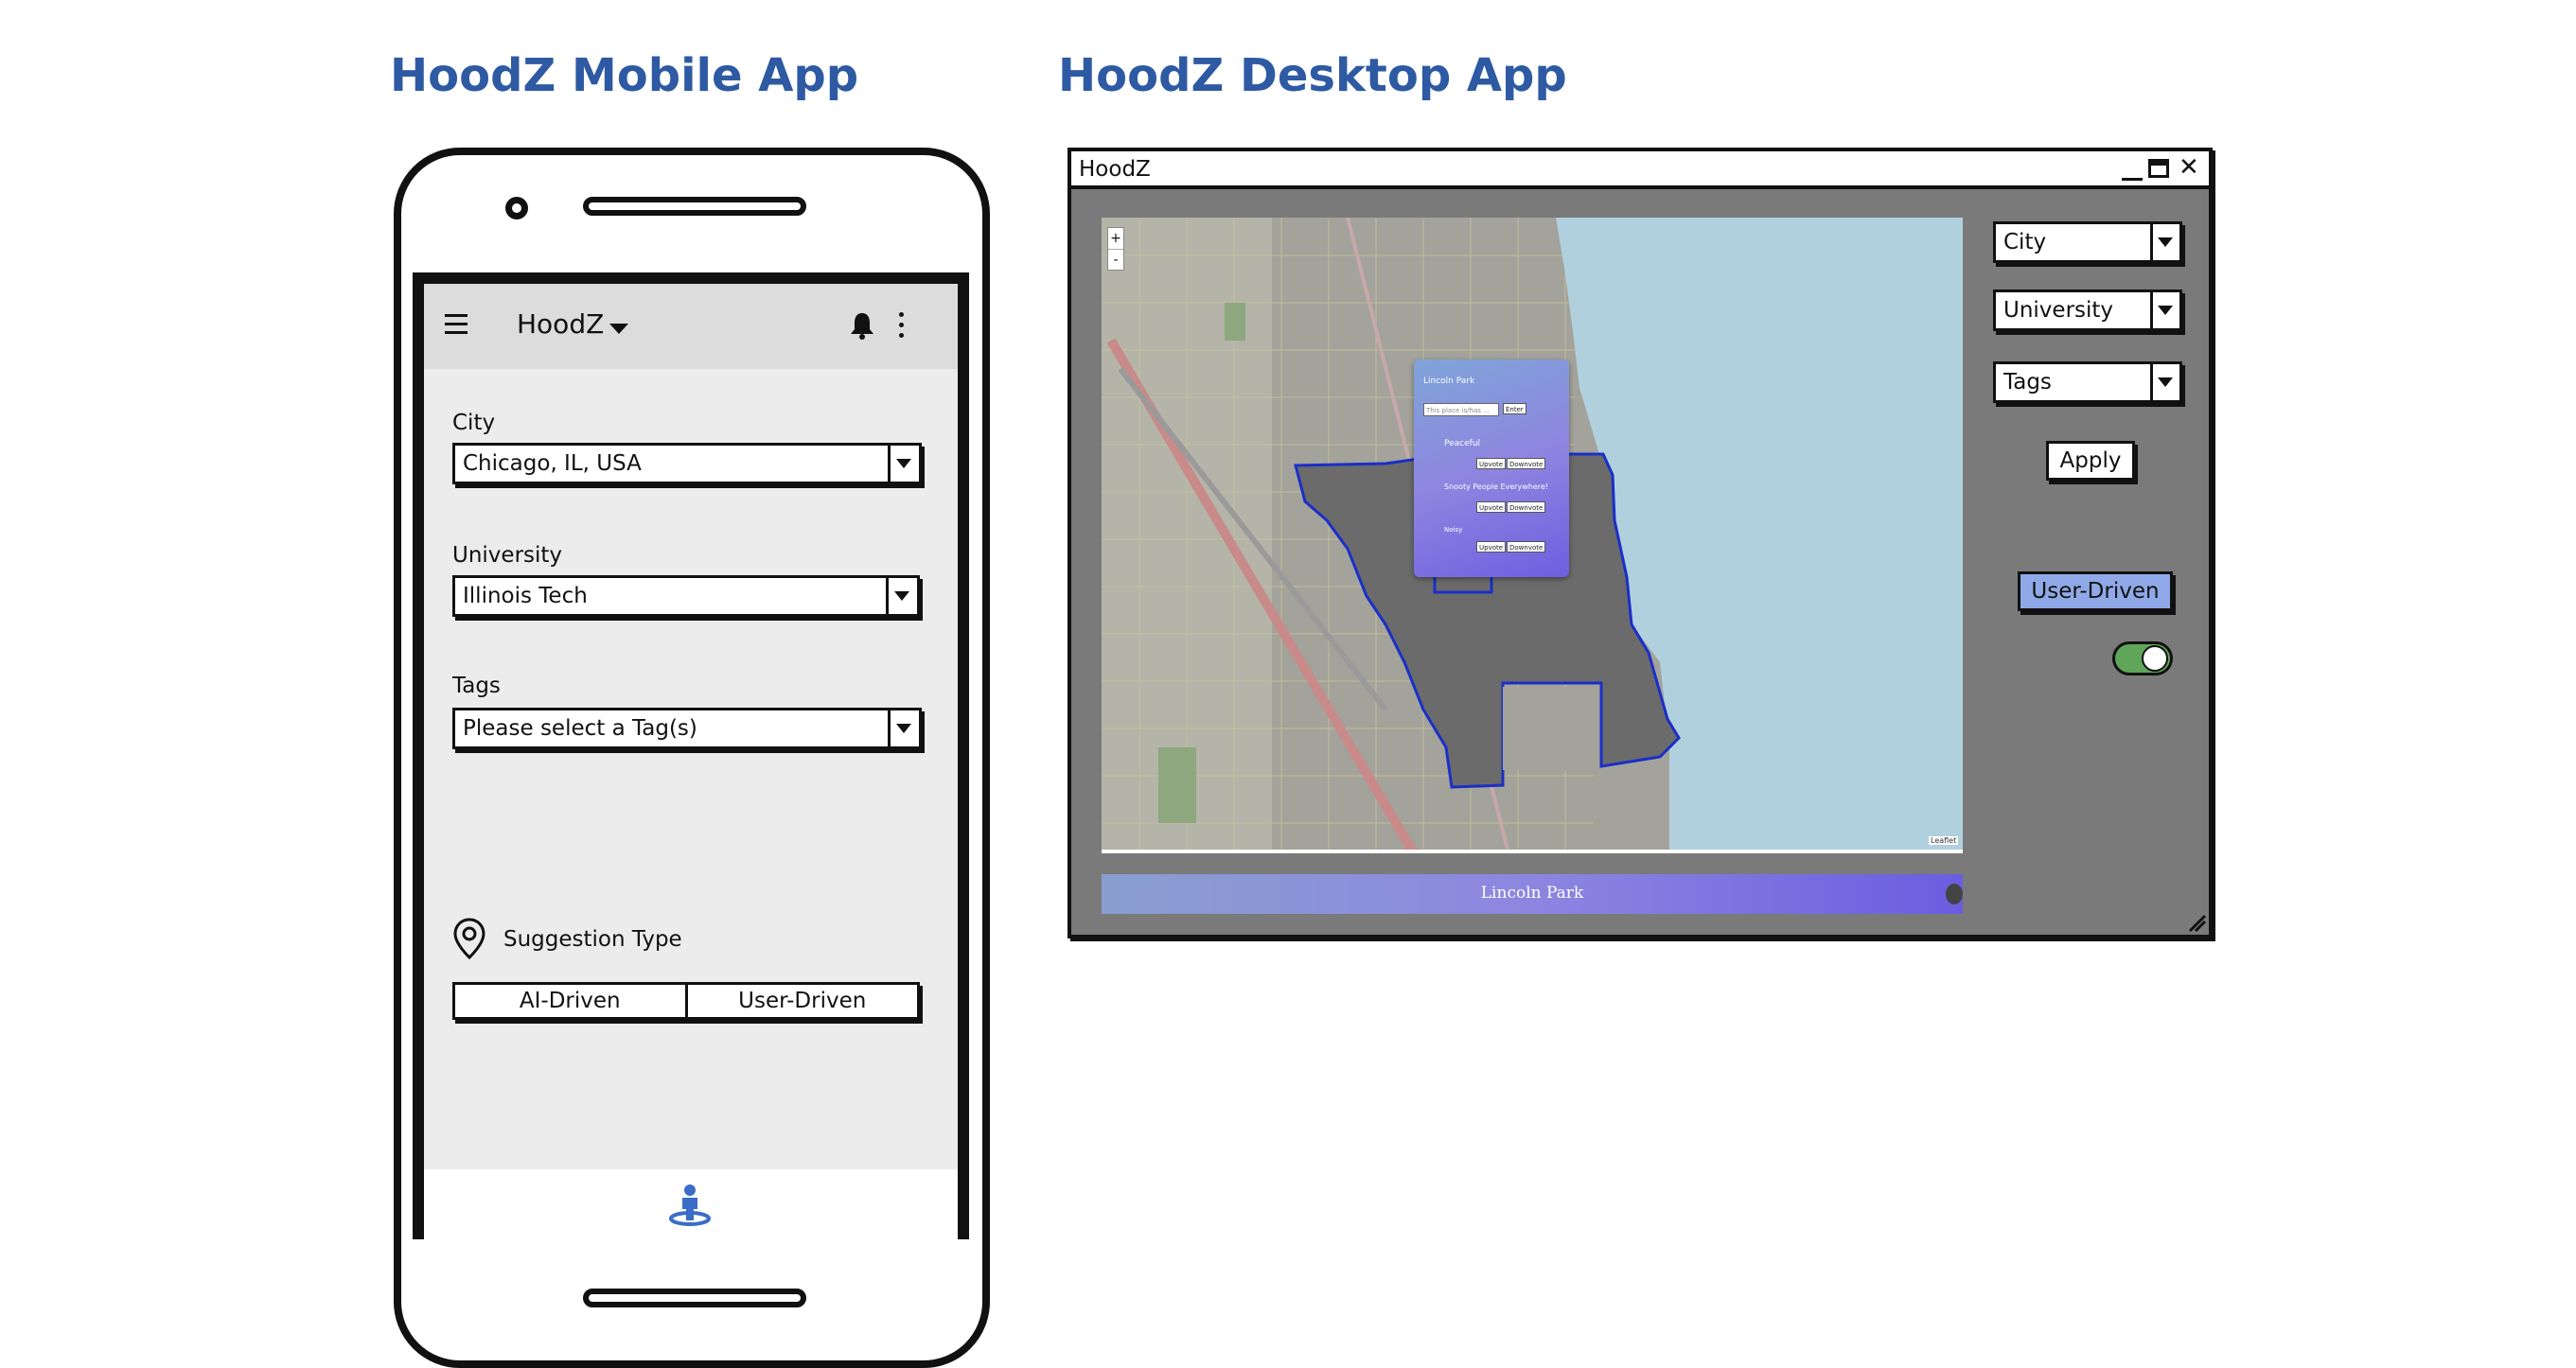 The image size is (2576, 1368). Describe the element at coordinates (580, 728) in the screenshot. I see `tags-select-value: Please select a Tag(s)` at that location.